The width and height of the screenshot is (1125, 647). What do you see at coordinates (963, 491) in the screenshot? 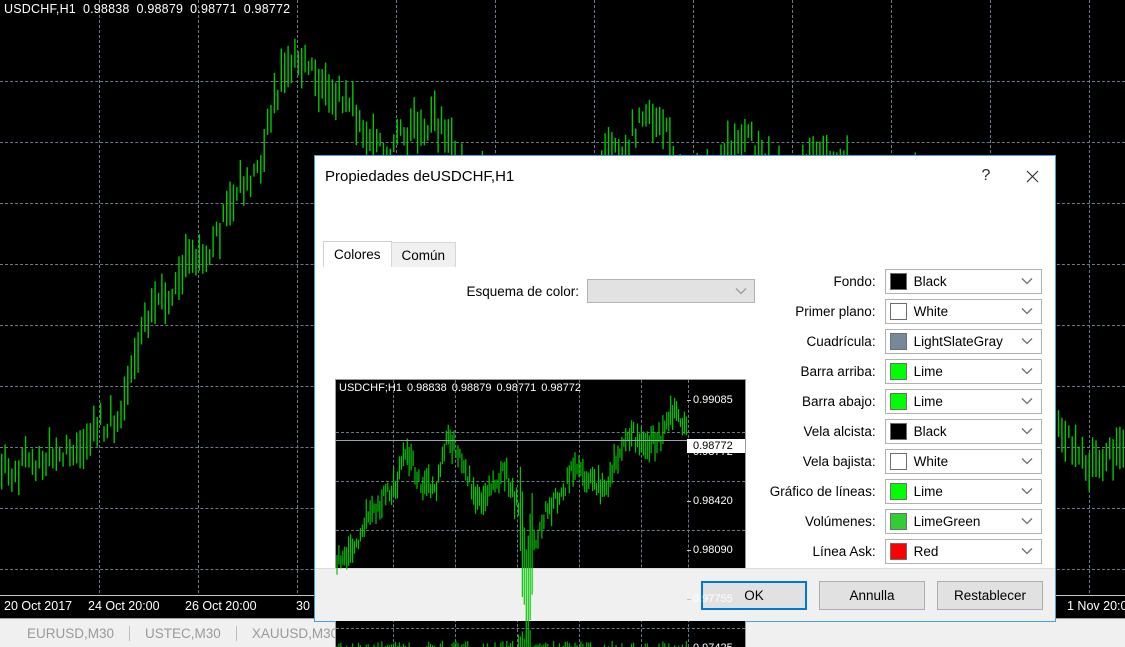
I see `color-select-grafico-de-lineas: Lime` at bounding box center [963, 491].